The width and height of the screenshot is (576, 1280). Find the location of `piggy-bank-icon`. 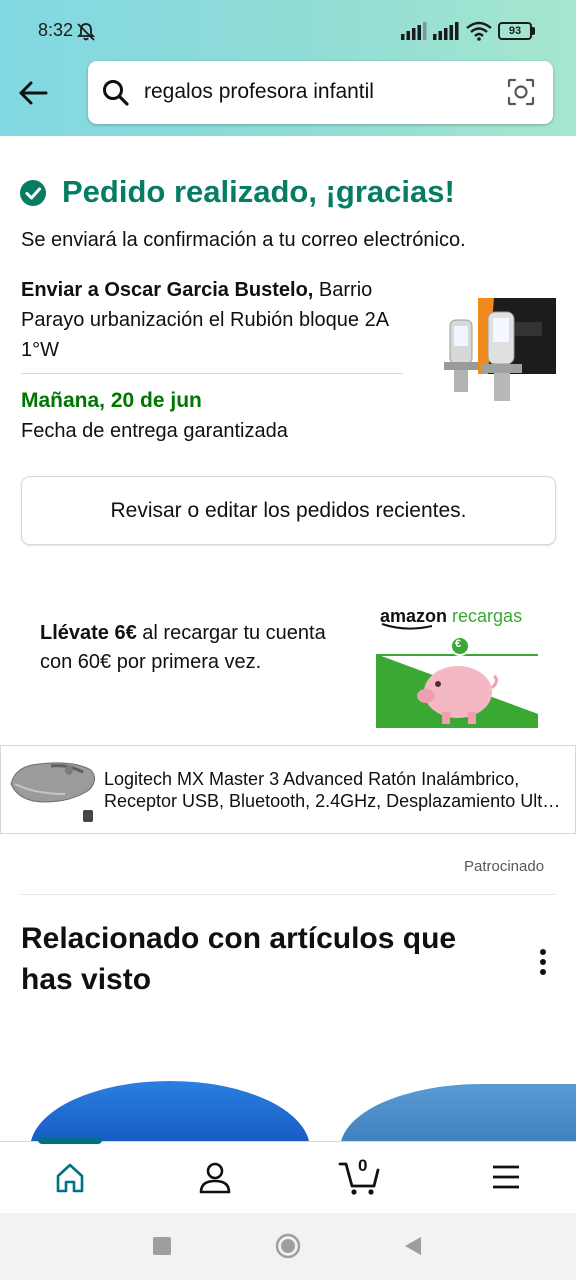

piggy-bank-icon is located at coordinates (457, 675).